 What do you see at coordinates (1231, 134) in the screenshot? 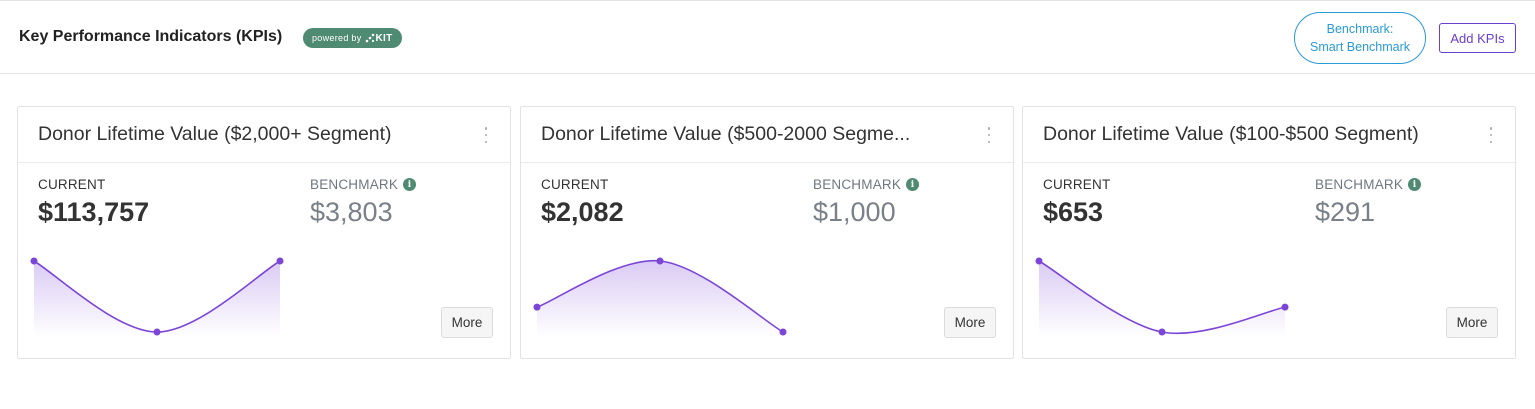
I see `kpi-card-title: Donor Lifetime Value ($100-$500 Segment)` at bounding box center [1231, 134].